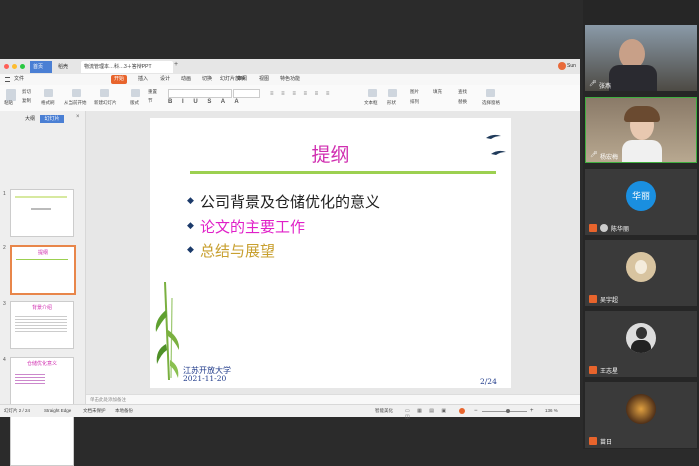  I want to click on fill-button: 填充, so click(437, 92).